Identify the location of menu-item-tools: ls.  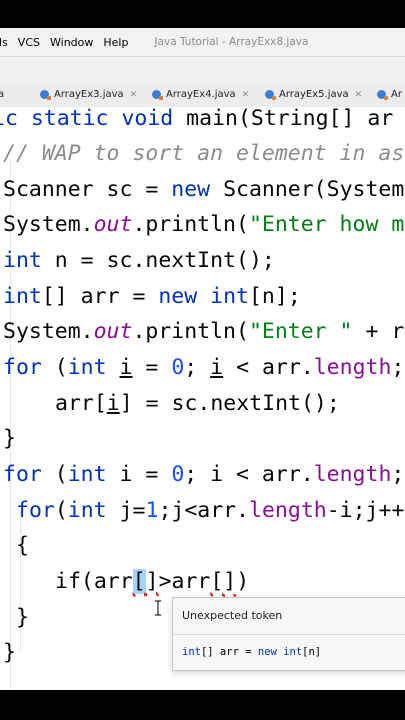
(4, 42).